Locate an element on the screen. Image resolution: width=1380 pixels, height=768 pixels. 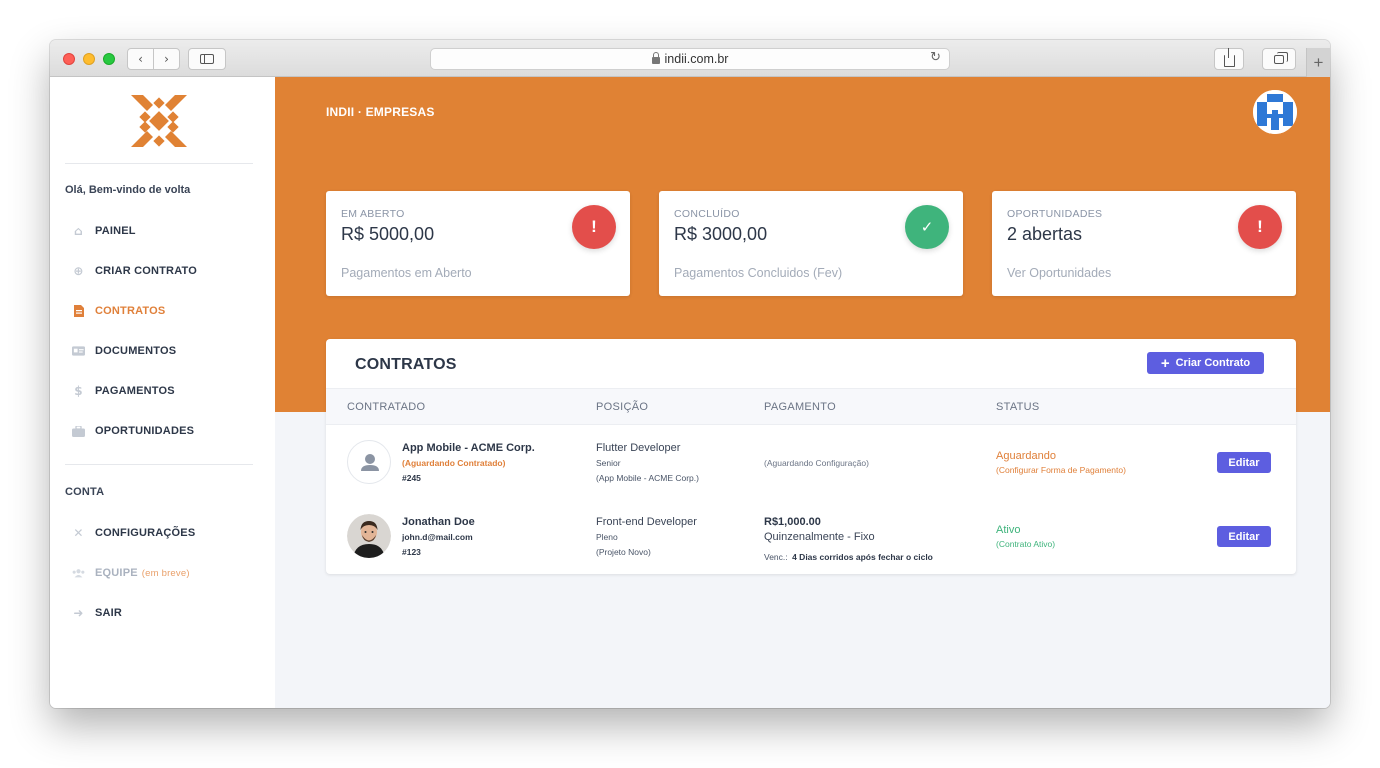
stat-value: R$ 3000,00 is located at coordinates (721, 234).